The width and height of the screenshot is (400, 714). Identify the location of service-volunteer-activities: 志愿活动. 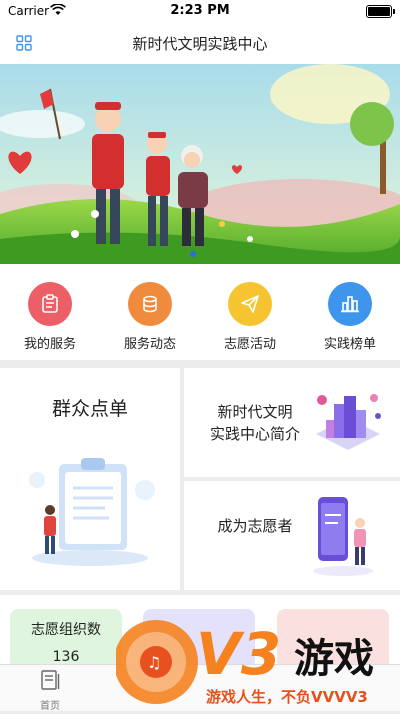
(250, 317).